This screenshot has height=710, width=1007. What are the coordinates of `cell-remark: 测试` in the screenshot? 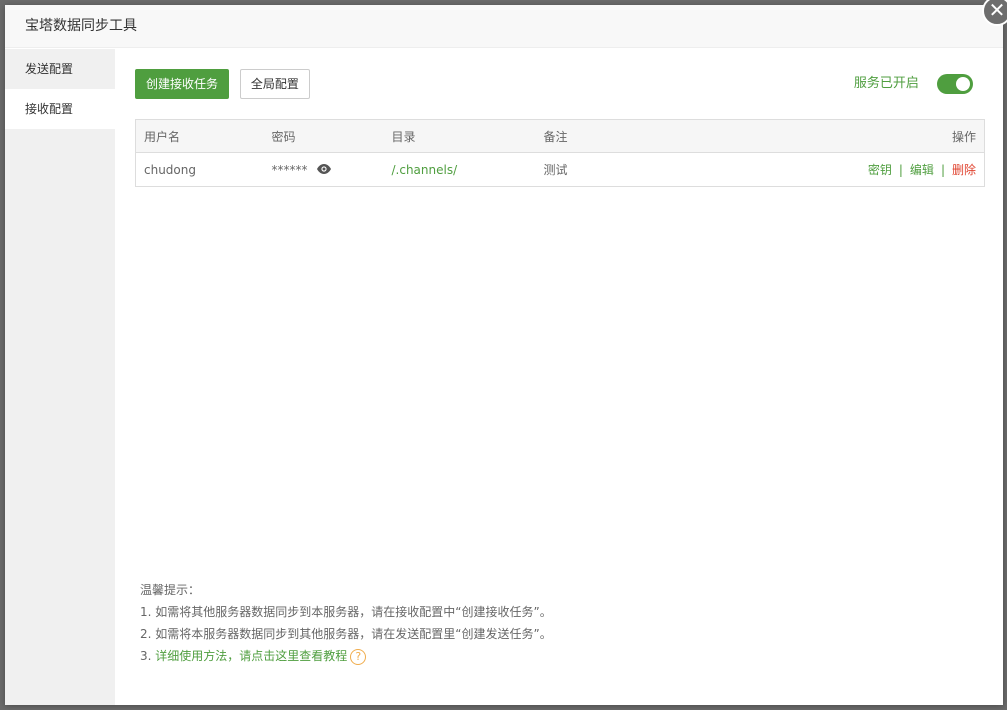 It's located at (555, 170).